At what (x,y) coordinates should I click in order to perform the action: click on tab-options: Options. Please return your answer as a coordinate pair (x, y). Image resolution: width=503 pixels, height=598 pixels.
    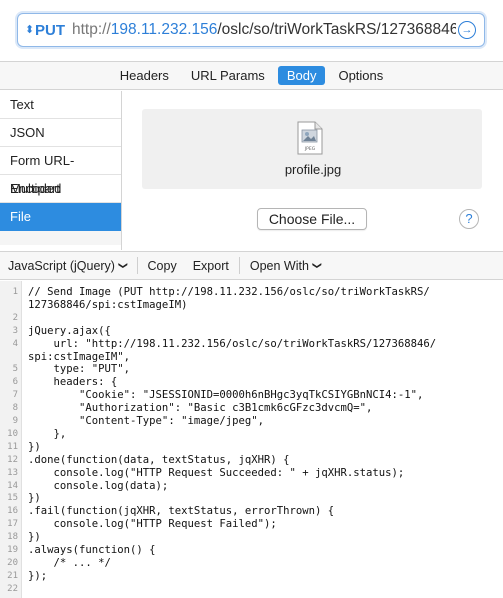
    Looking at the image, I should click on (360, 75).